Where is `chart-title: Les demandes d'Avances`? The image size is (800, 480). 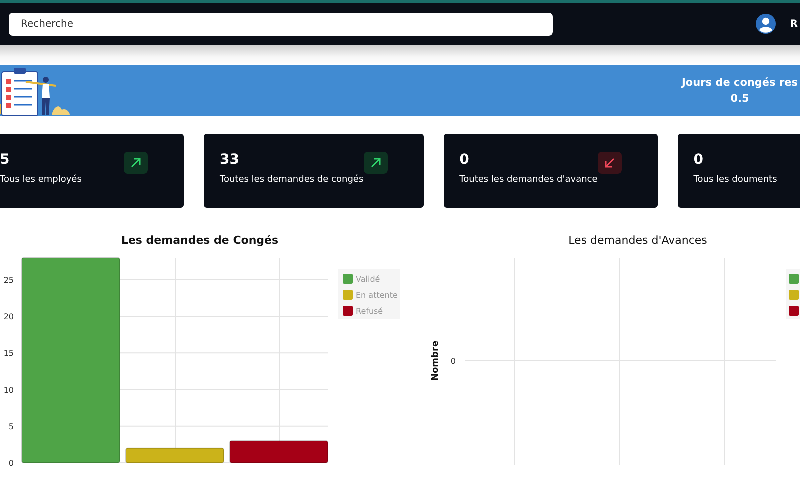
chart-title: Les demandes d'Avances is located at coordinates (638, 241).